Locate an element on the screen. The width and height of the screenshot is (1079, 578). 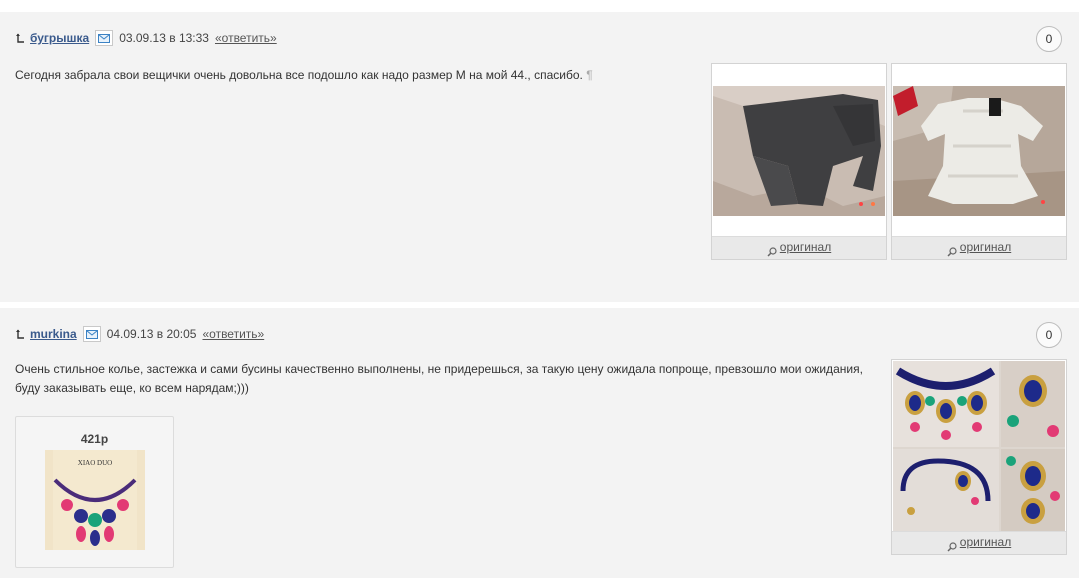
pilcrow-mark: ¶ is located at coordinates (589, 75).